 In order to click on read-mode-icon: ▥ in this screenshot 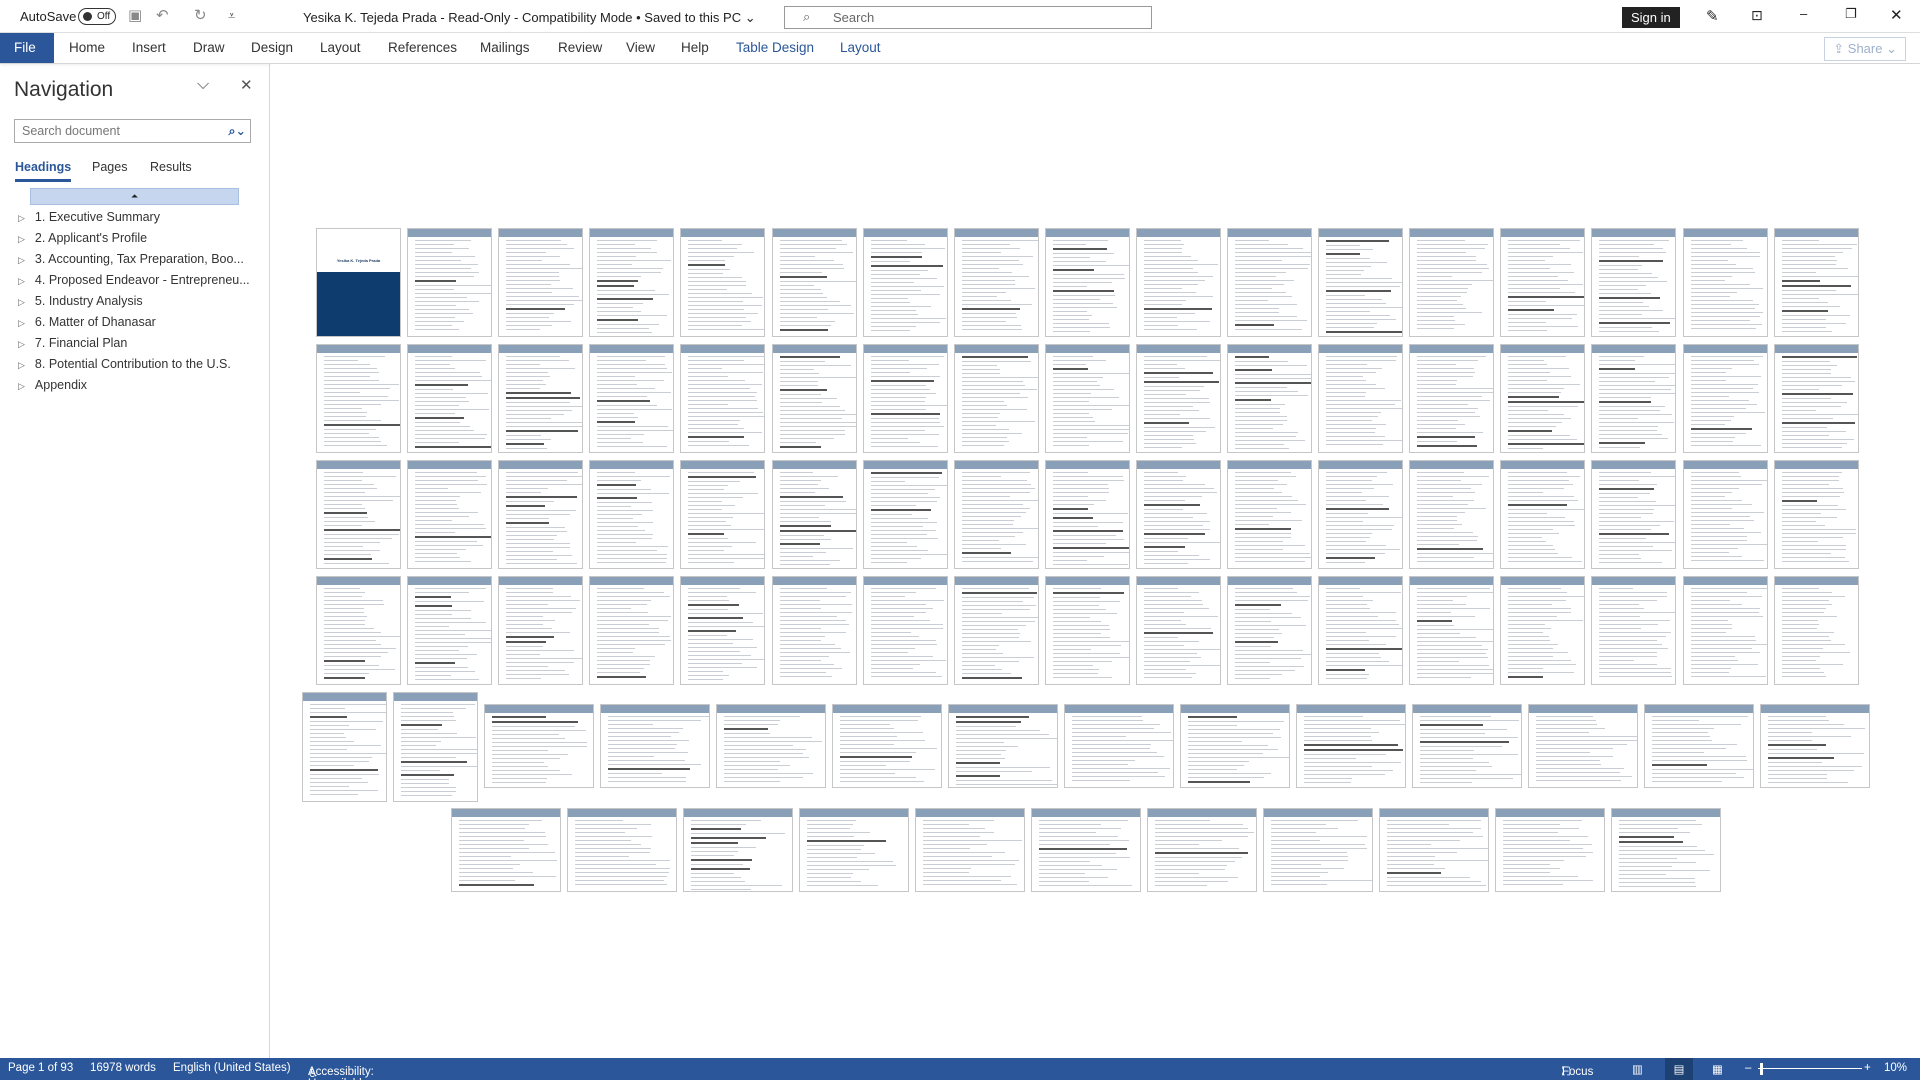, I will do `click(1637, 1069)`.